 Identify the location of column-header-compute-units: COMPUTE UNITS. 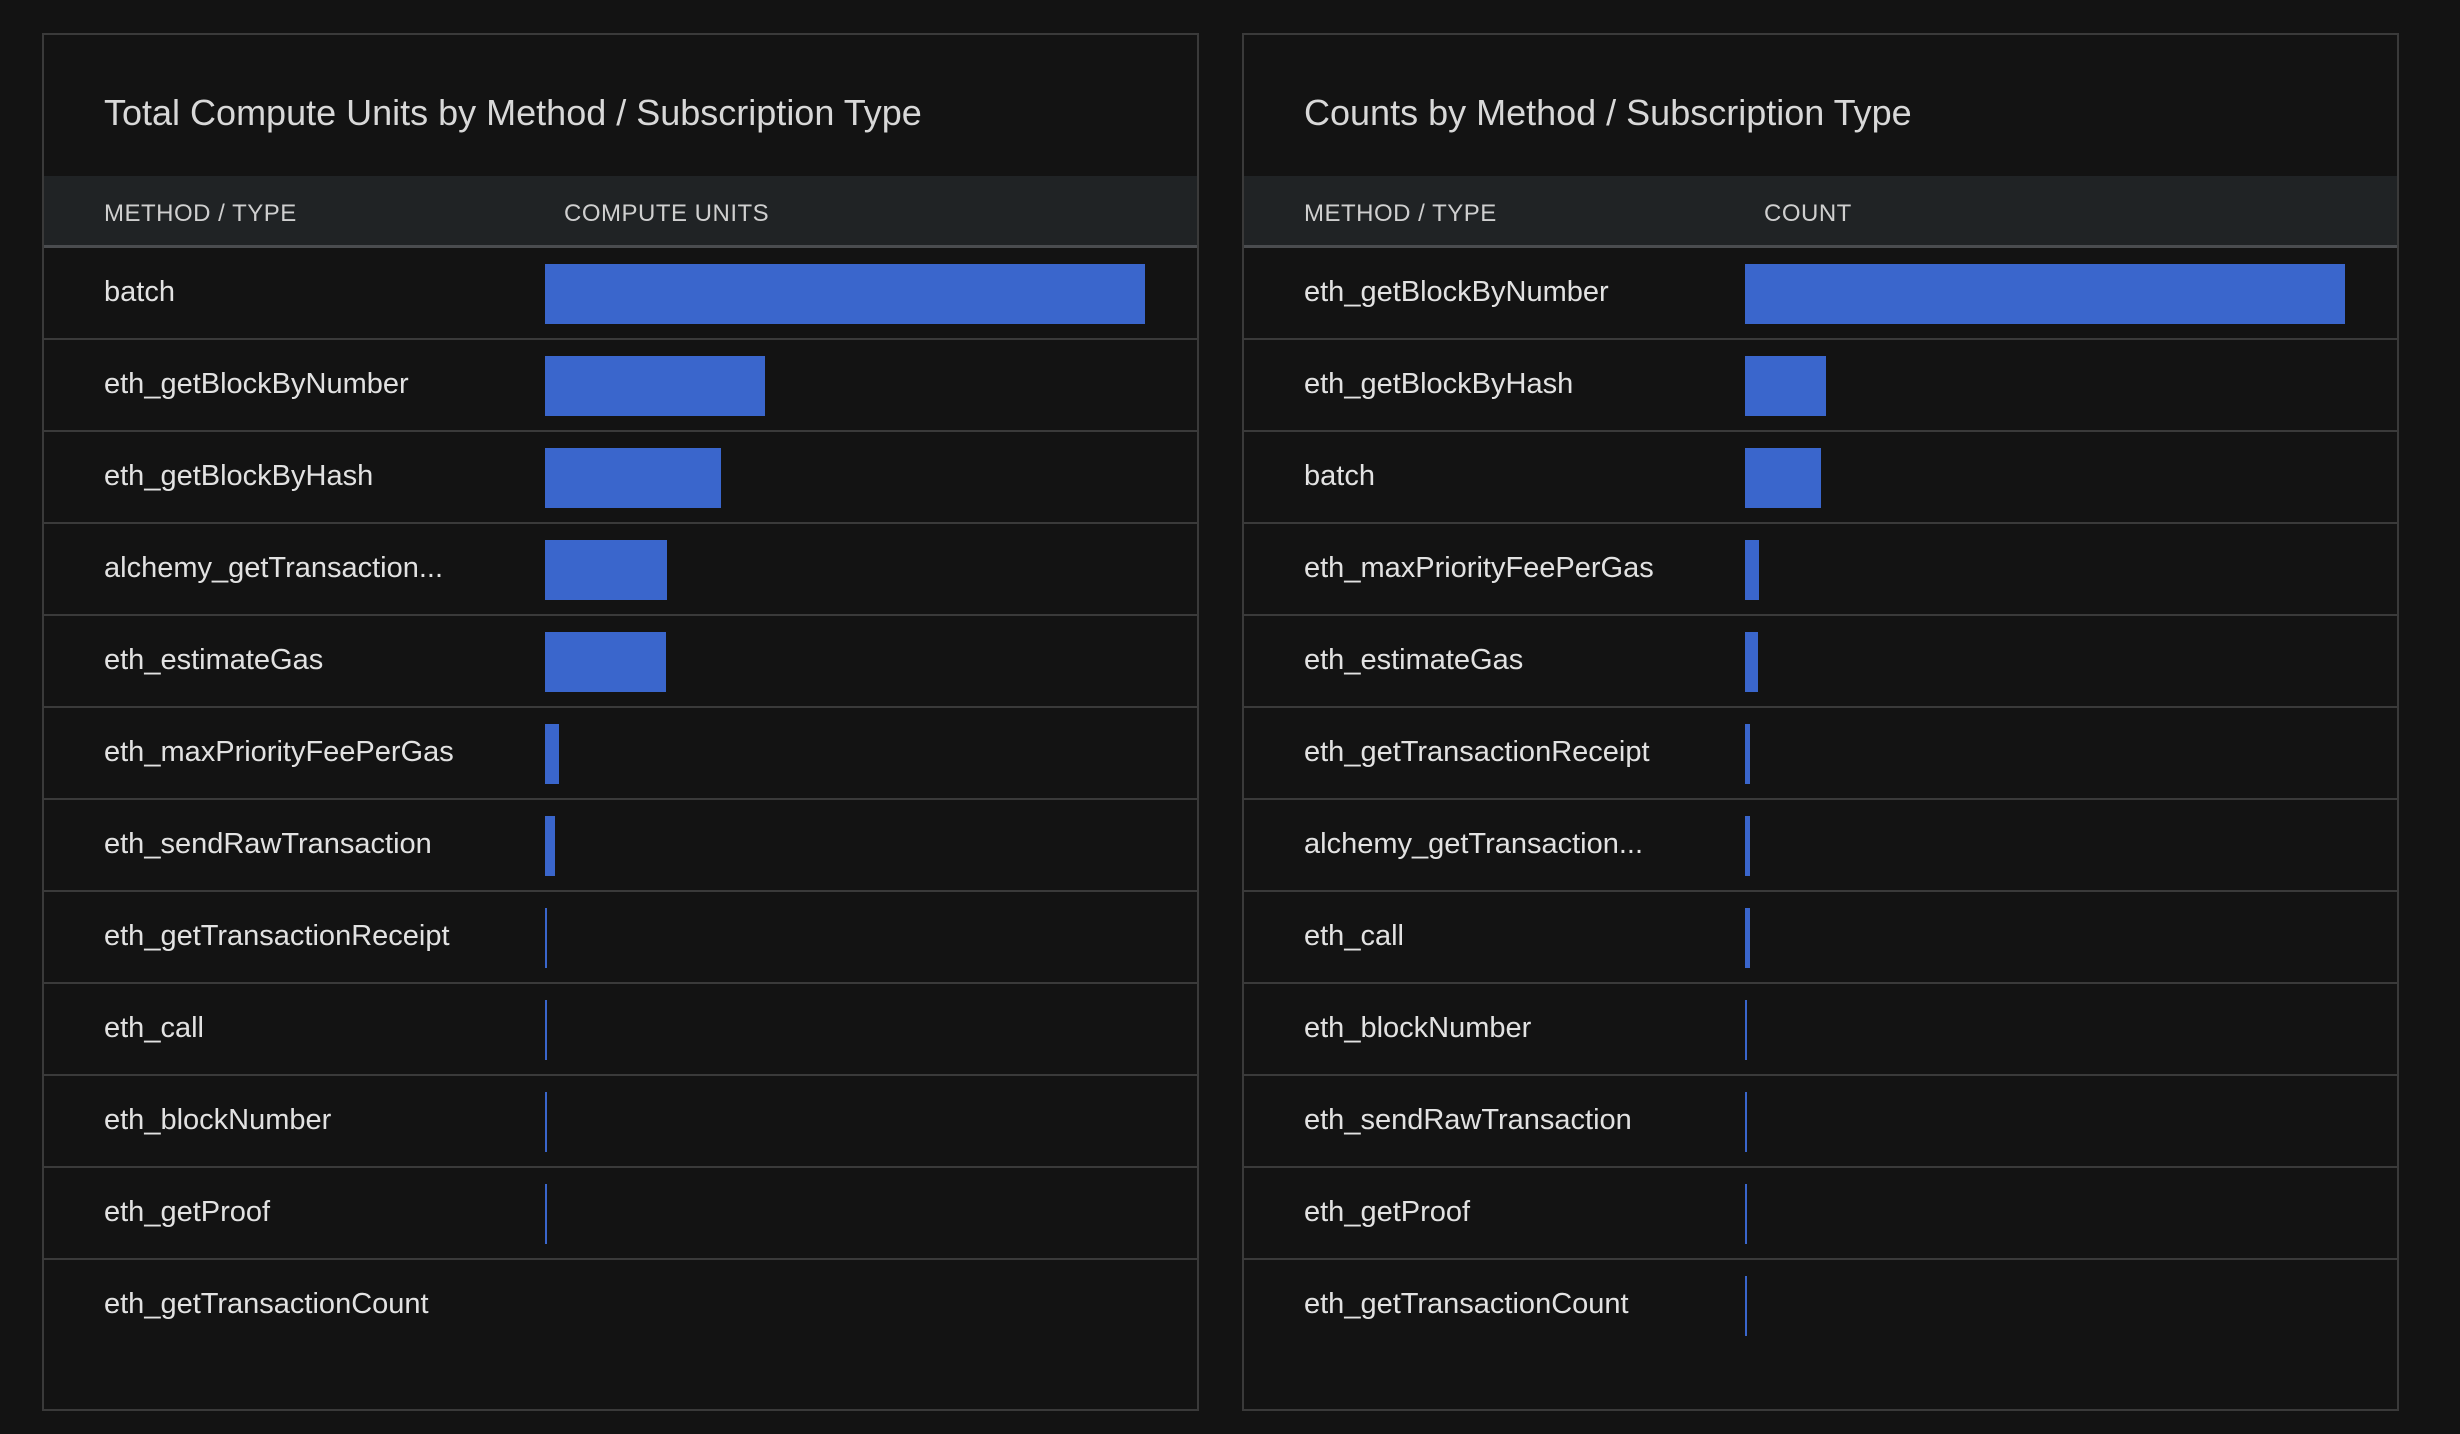
(666, 214).